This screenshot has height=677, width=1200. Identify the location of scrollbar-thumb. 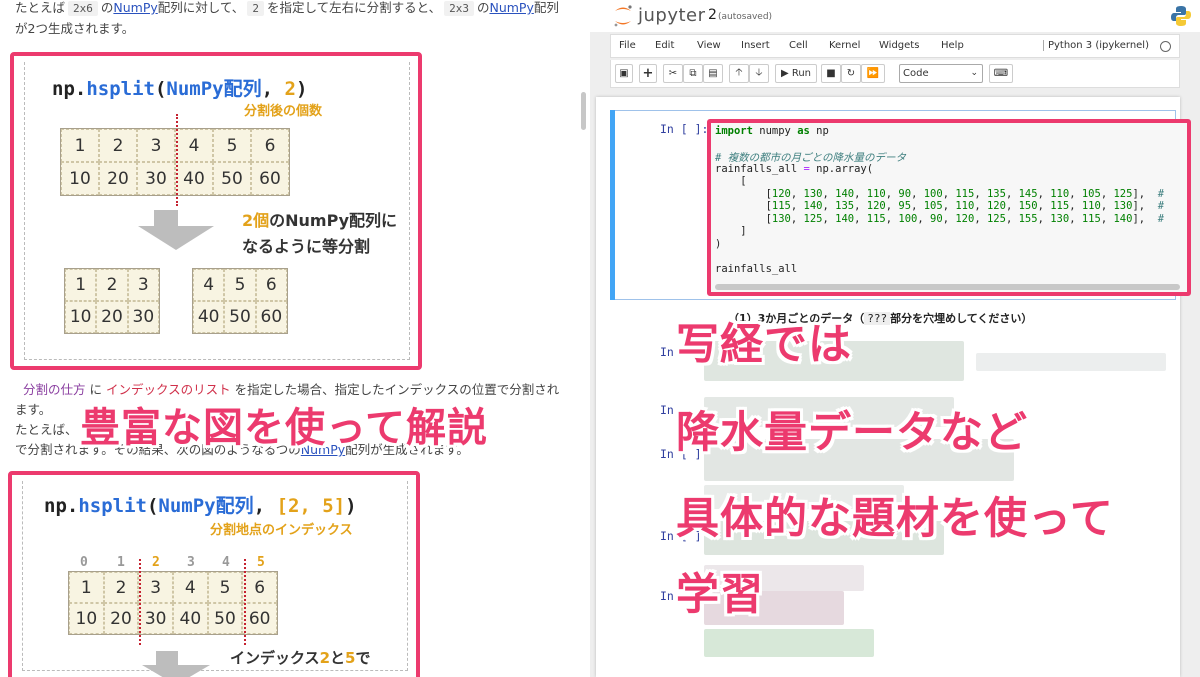
(583, 111).